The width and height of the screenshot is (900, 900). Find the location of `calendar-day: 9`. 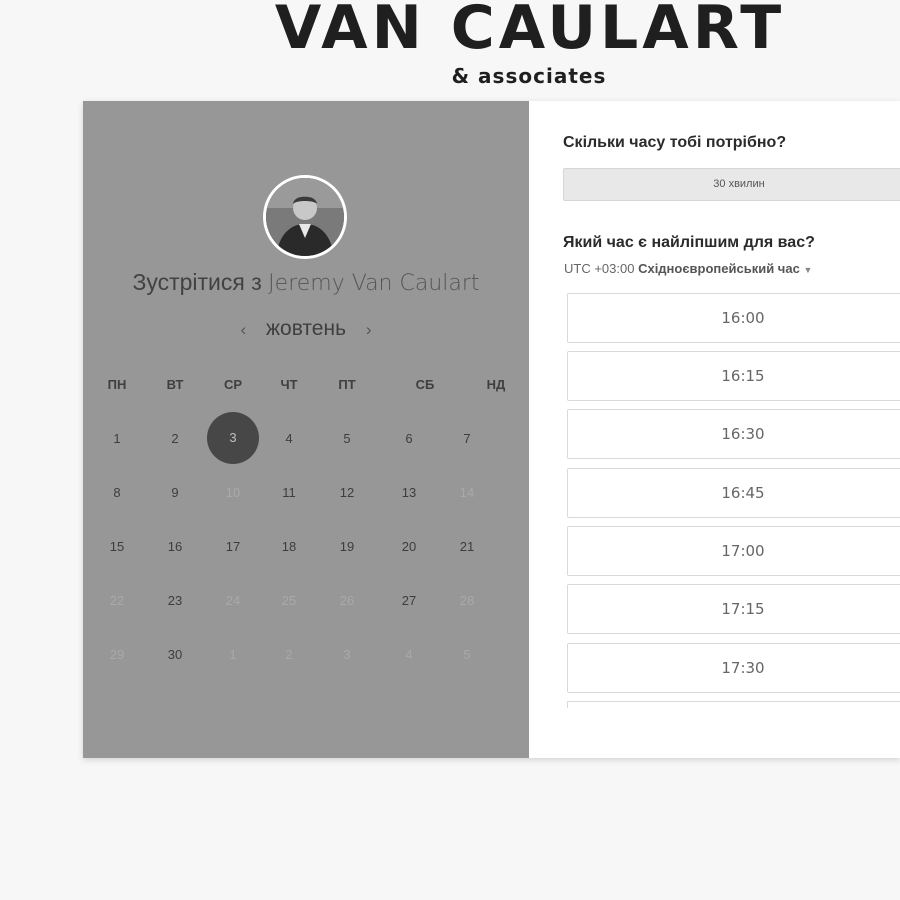

calendar-day: 9 is located at coordinates (175, 492).